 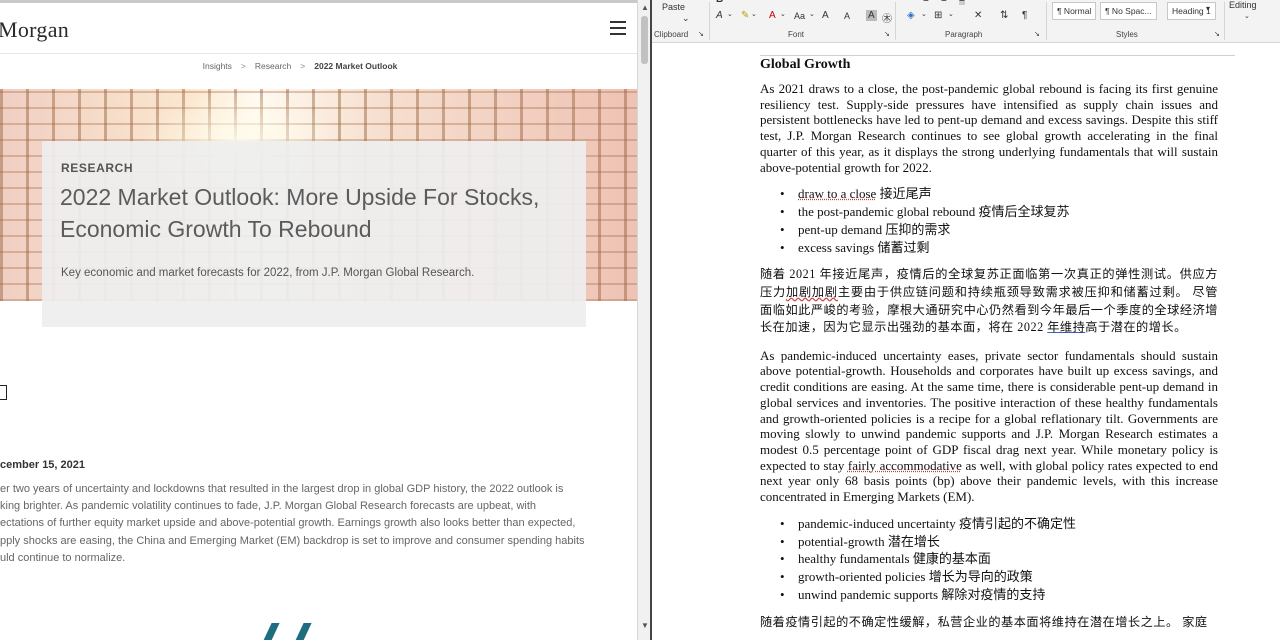 I want to click on highlight-color-icon: ✎, so click(x=745, y=15).